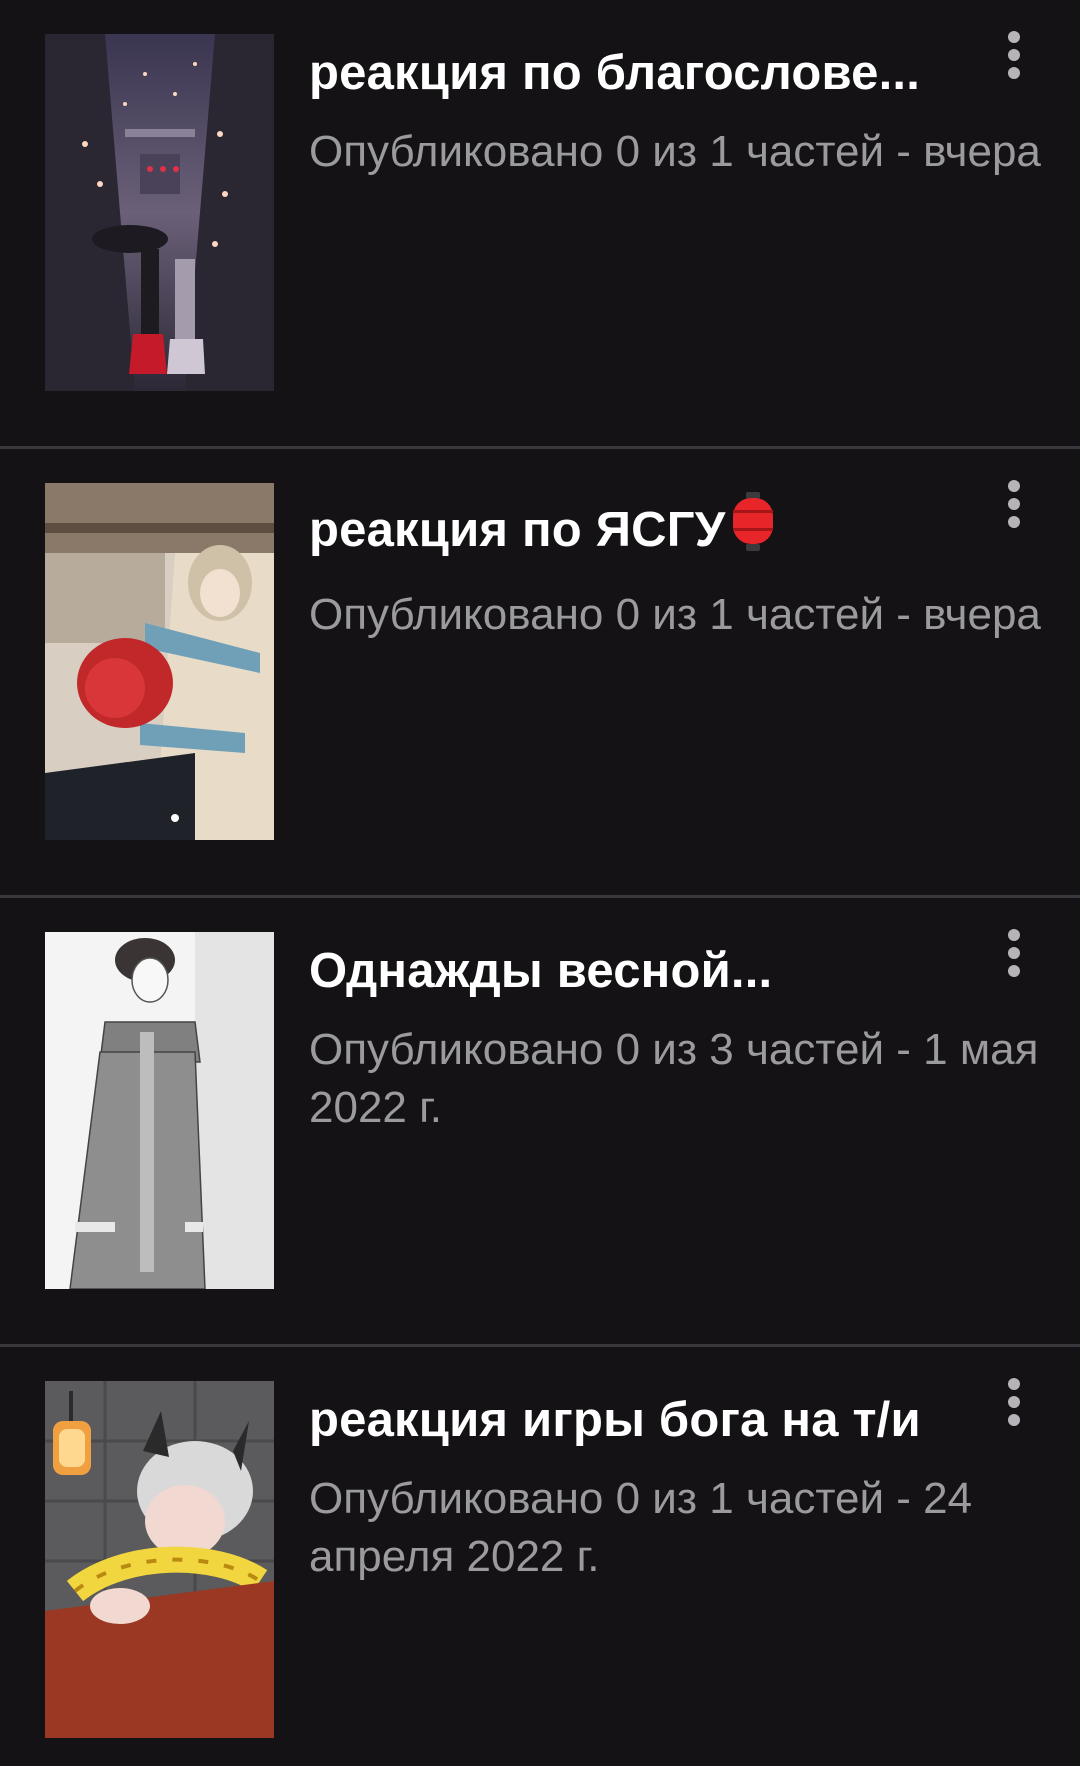  I want to click on horned-character-illustration, so click(159, 1559).